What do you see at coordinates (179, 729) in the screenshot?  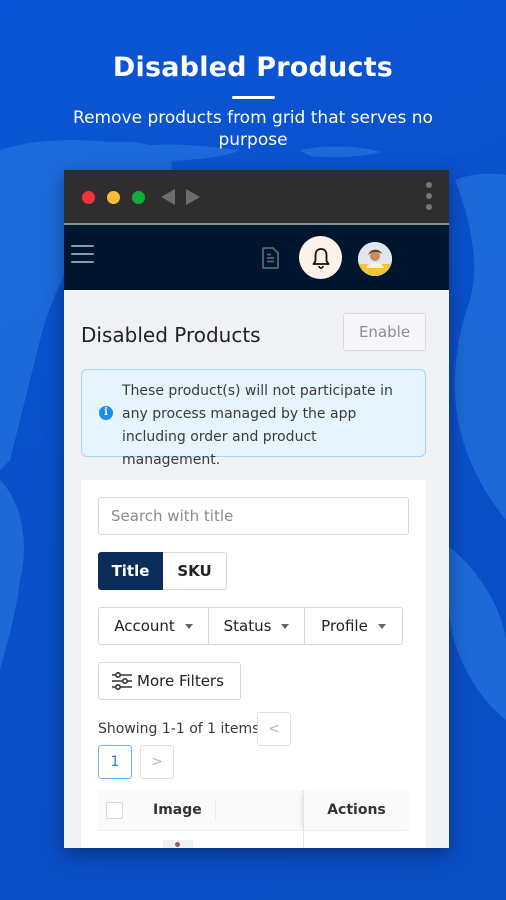 I see `items-count-text: Showing 1-1 of 1 items` at bounding box center [179, 729].